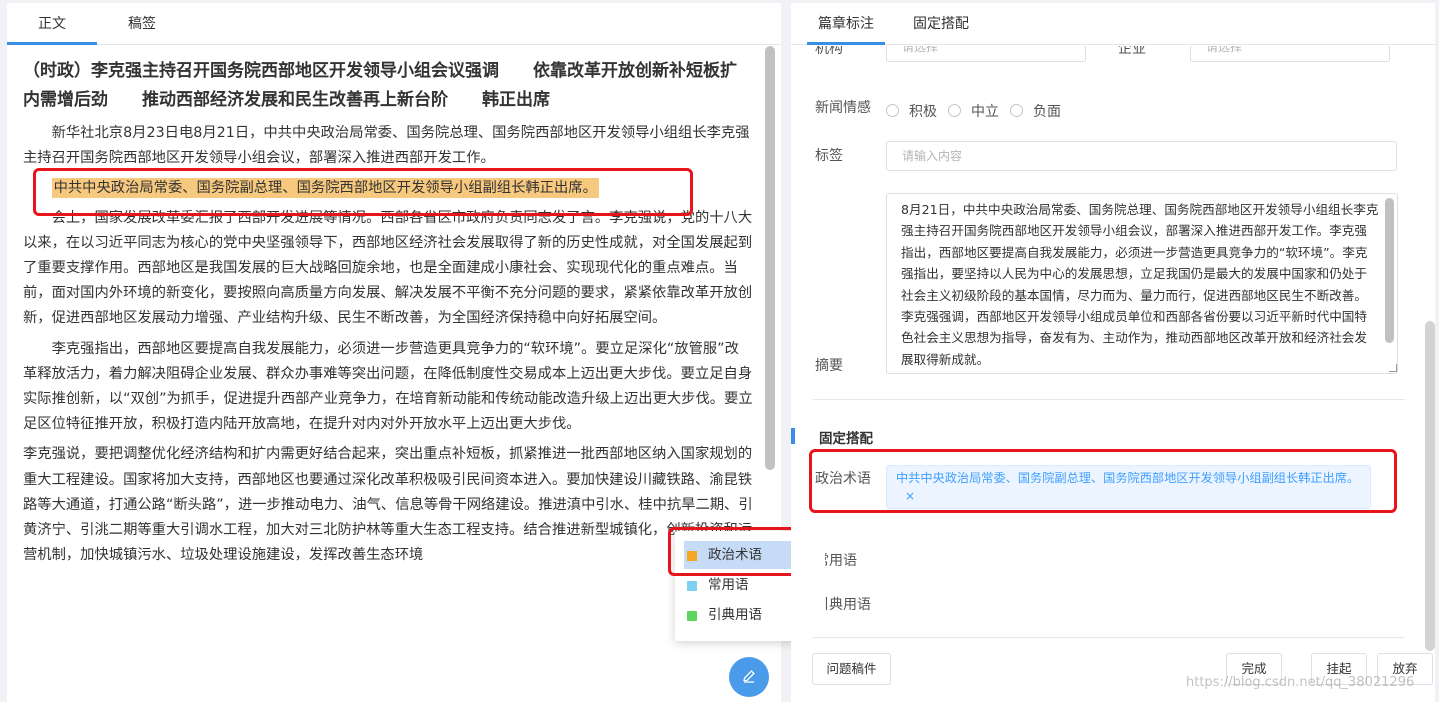 This screenshot has height=702, width=1439. Describe the element at coordinates (941, 24) in the screenshot. I see `tab-fixed-collocation: 固定搭配` at that location.